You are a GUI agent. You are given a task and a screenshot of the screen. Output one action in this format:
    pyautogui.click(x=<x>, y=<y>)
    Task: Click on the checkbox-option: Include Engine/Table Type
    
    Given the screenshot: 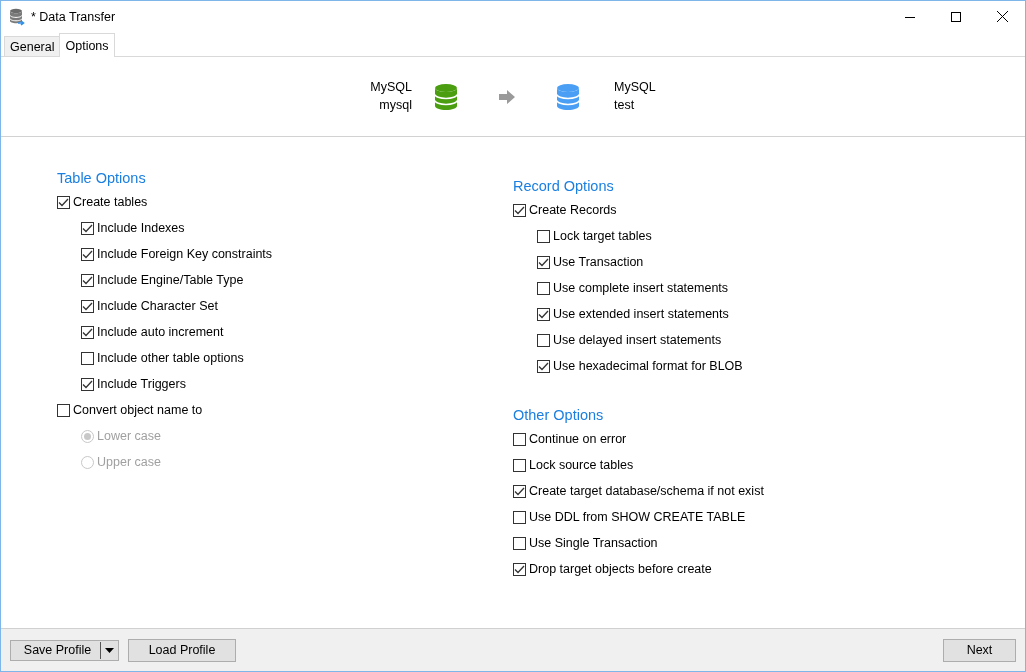 What is the action you would take?
    pyautogui.click(x=162, y=280)
    